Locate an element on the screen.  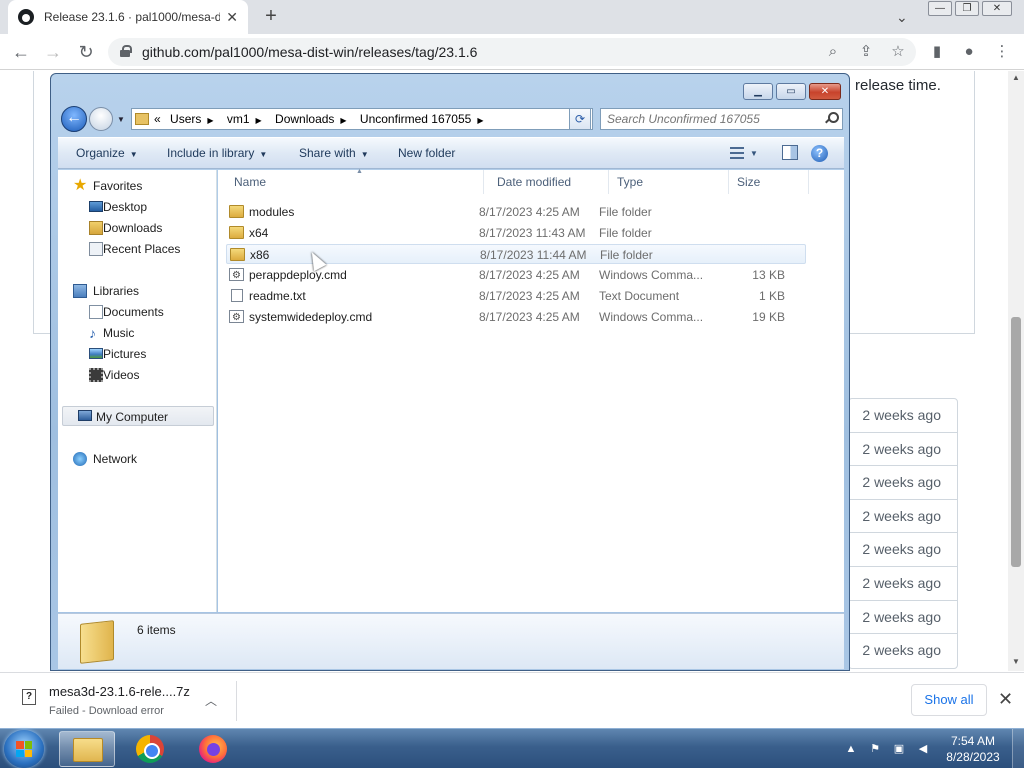
column-header-size: Size is located at coordinates (769, 182).